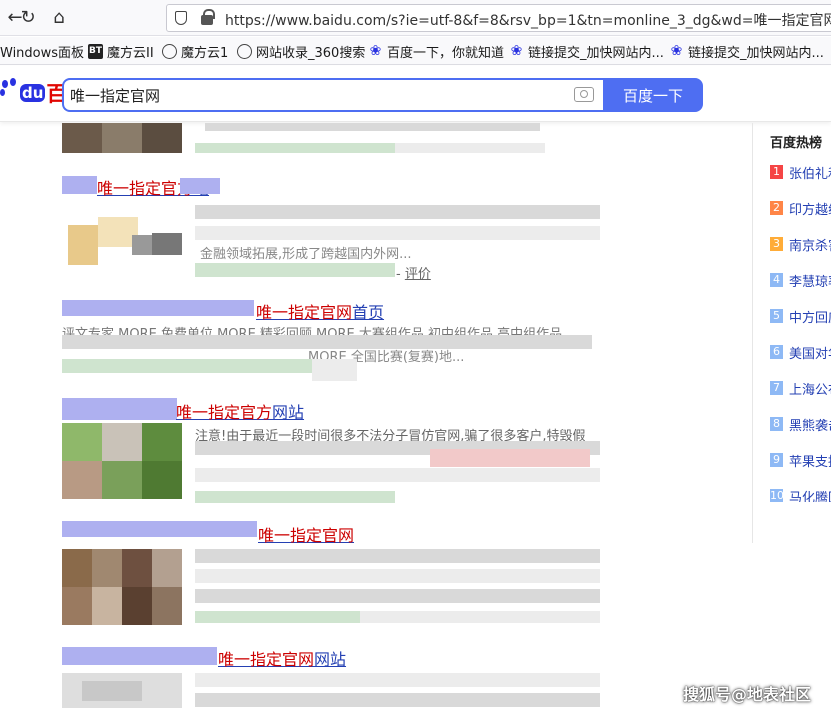 The image size is (831, 708). What do you see at coordinates (747, 694) in the screenshot?
I see `watermark: 搜狐号@地表社区` at bounding box center [747, 694].